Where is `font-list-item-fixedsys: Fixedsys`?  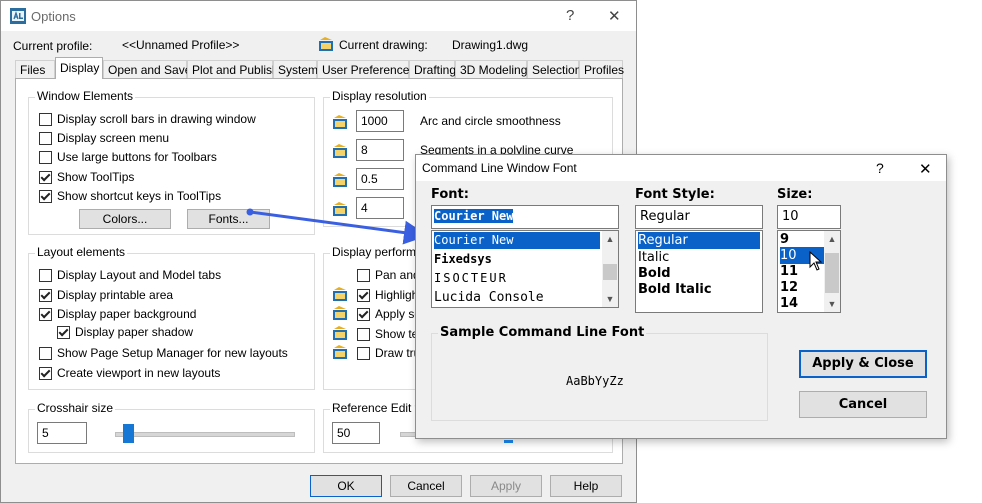 font-list-item-fixedsys: Fixedsys is located at coordinates (463, 259).